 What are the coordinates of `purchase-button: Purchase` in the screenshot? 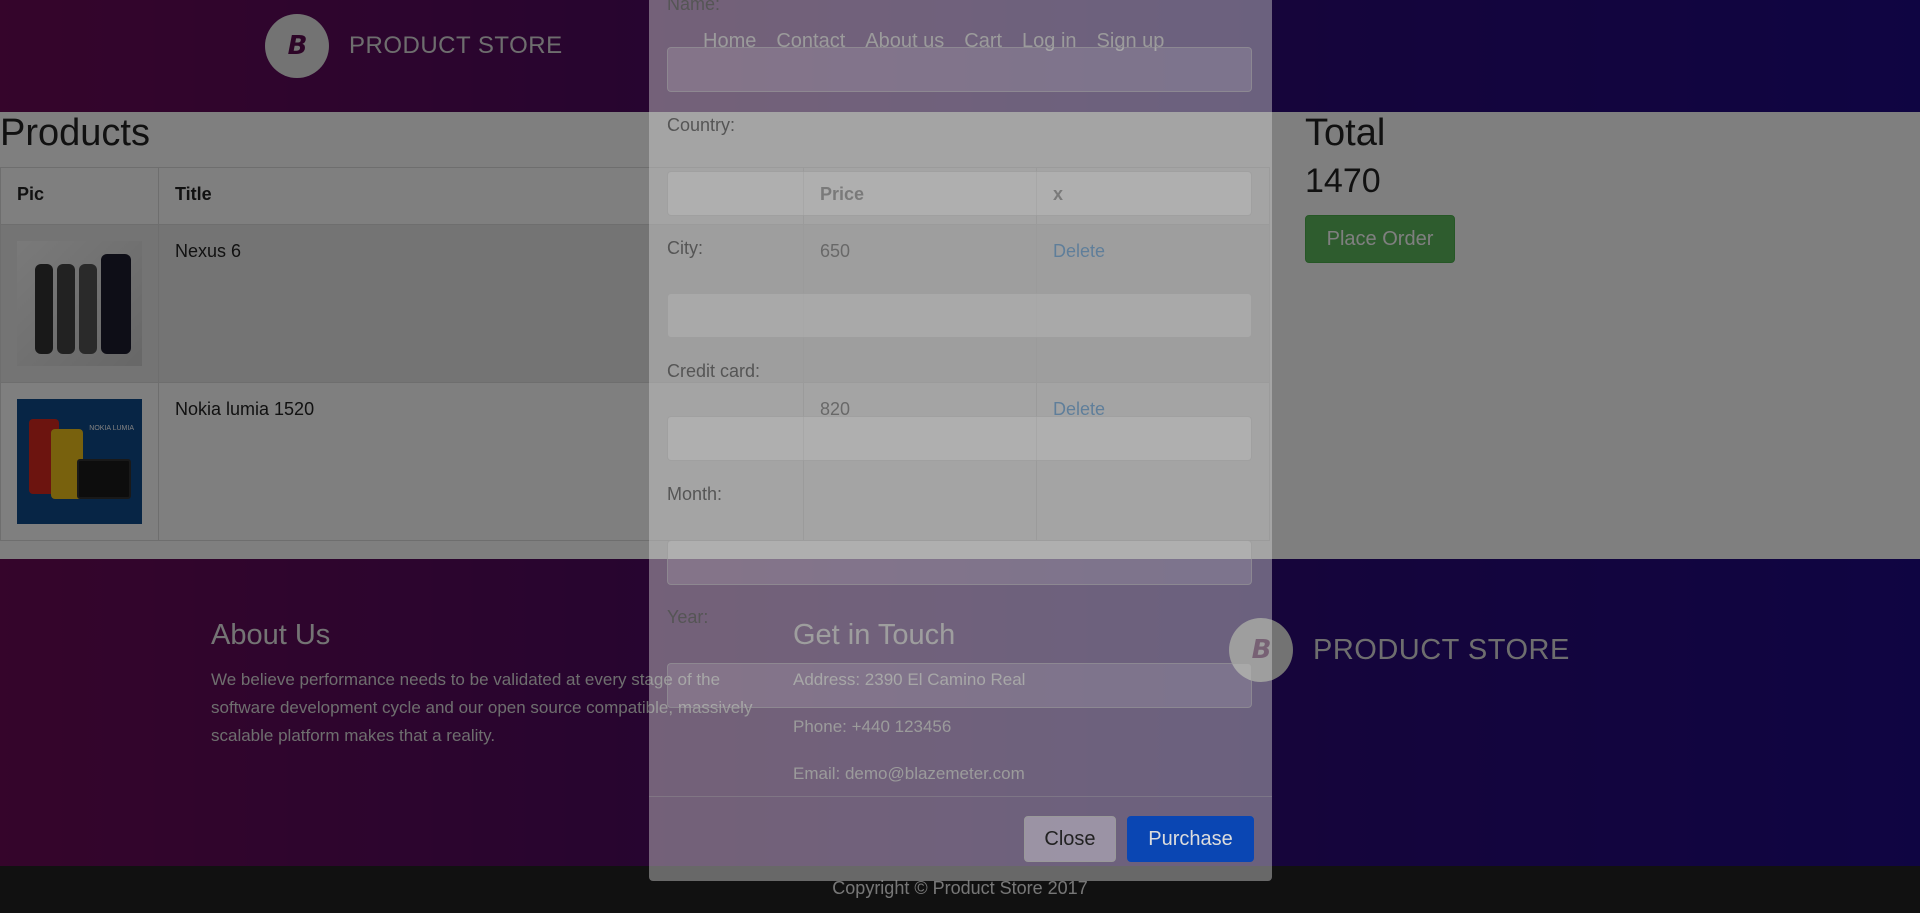 It's located at (1190, 839).